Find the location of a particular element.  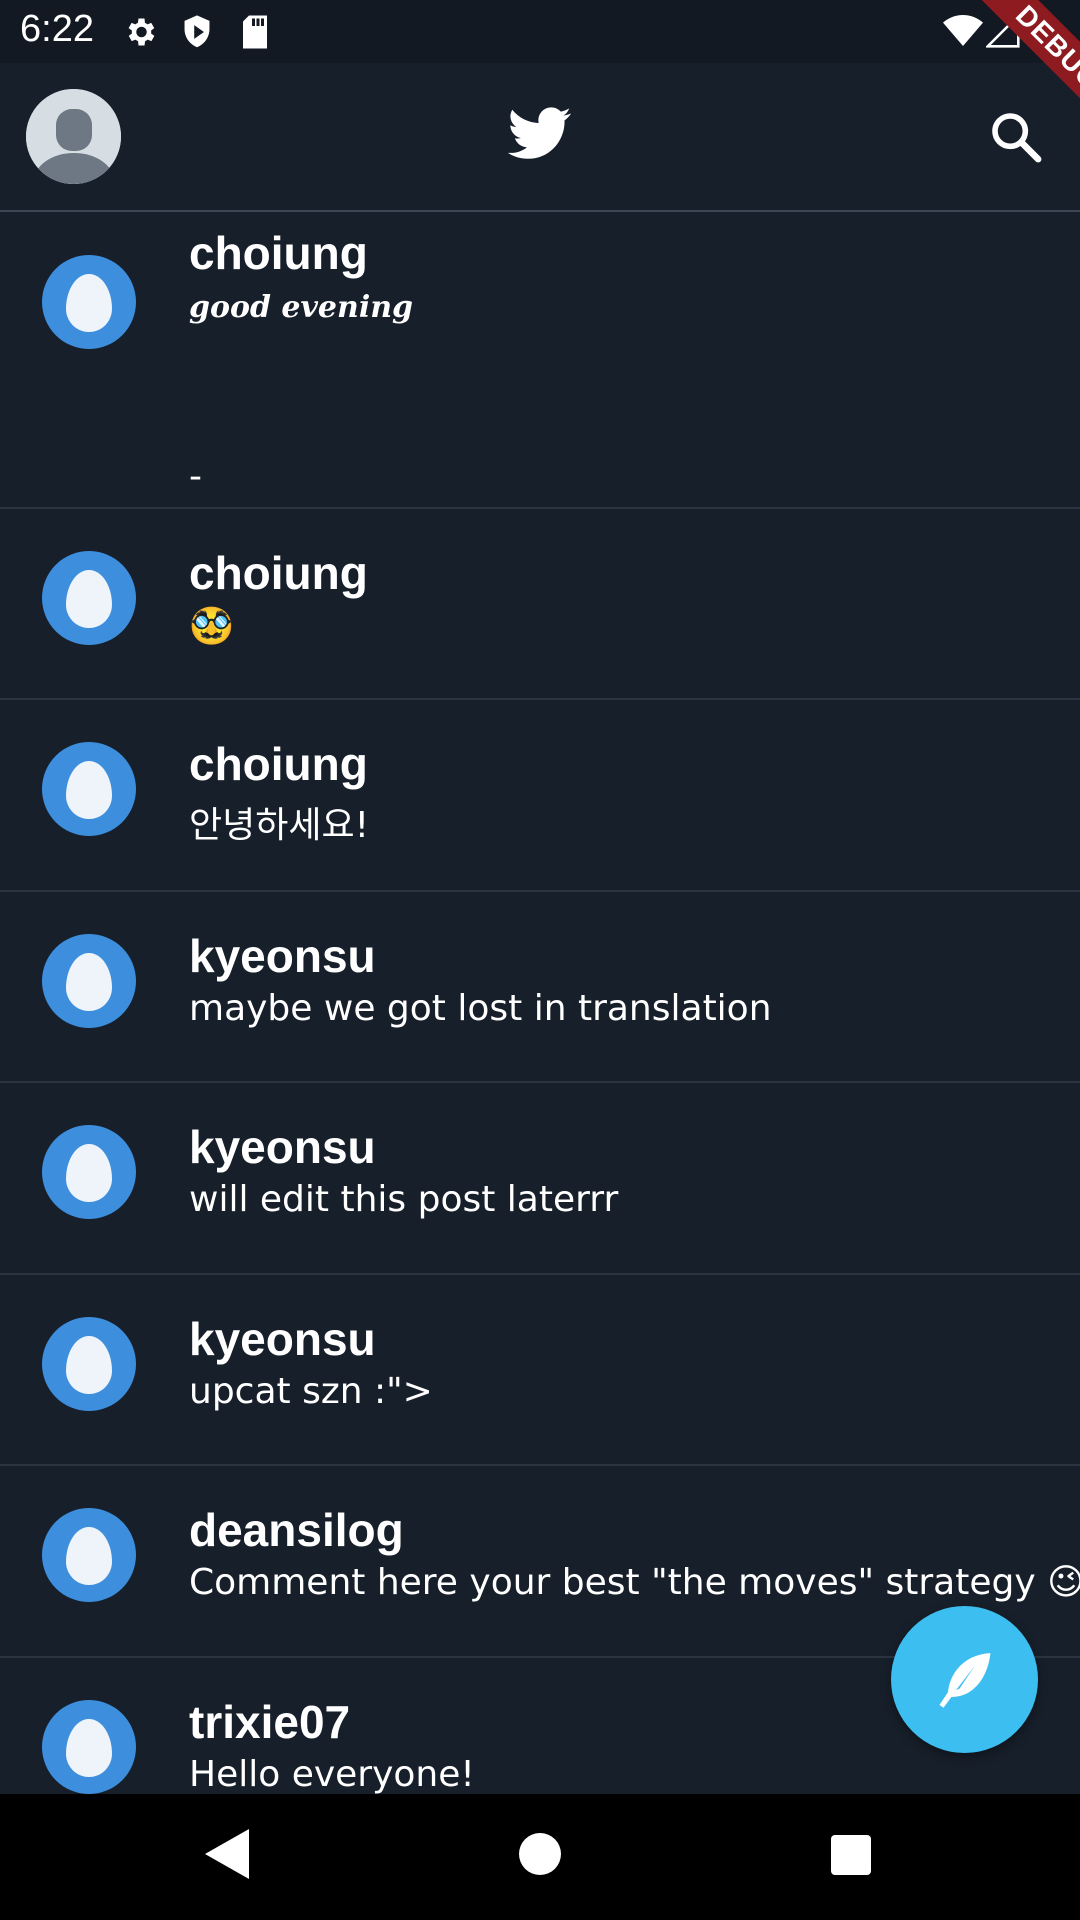

sd-card-icon is located at coordinates (255, 34).